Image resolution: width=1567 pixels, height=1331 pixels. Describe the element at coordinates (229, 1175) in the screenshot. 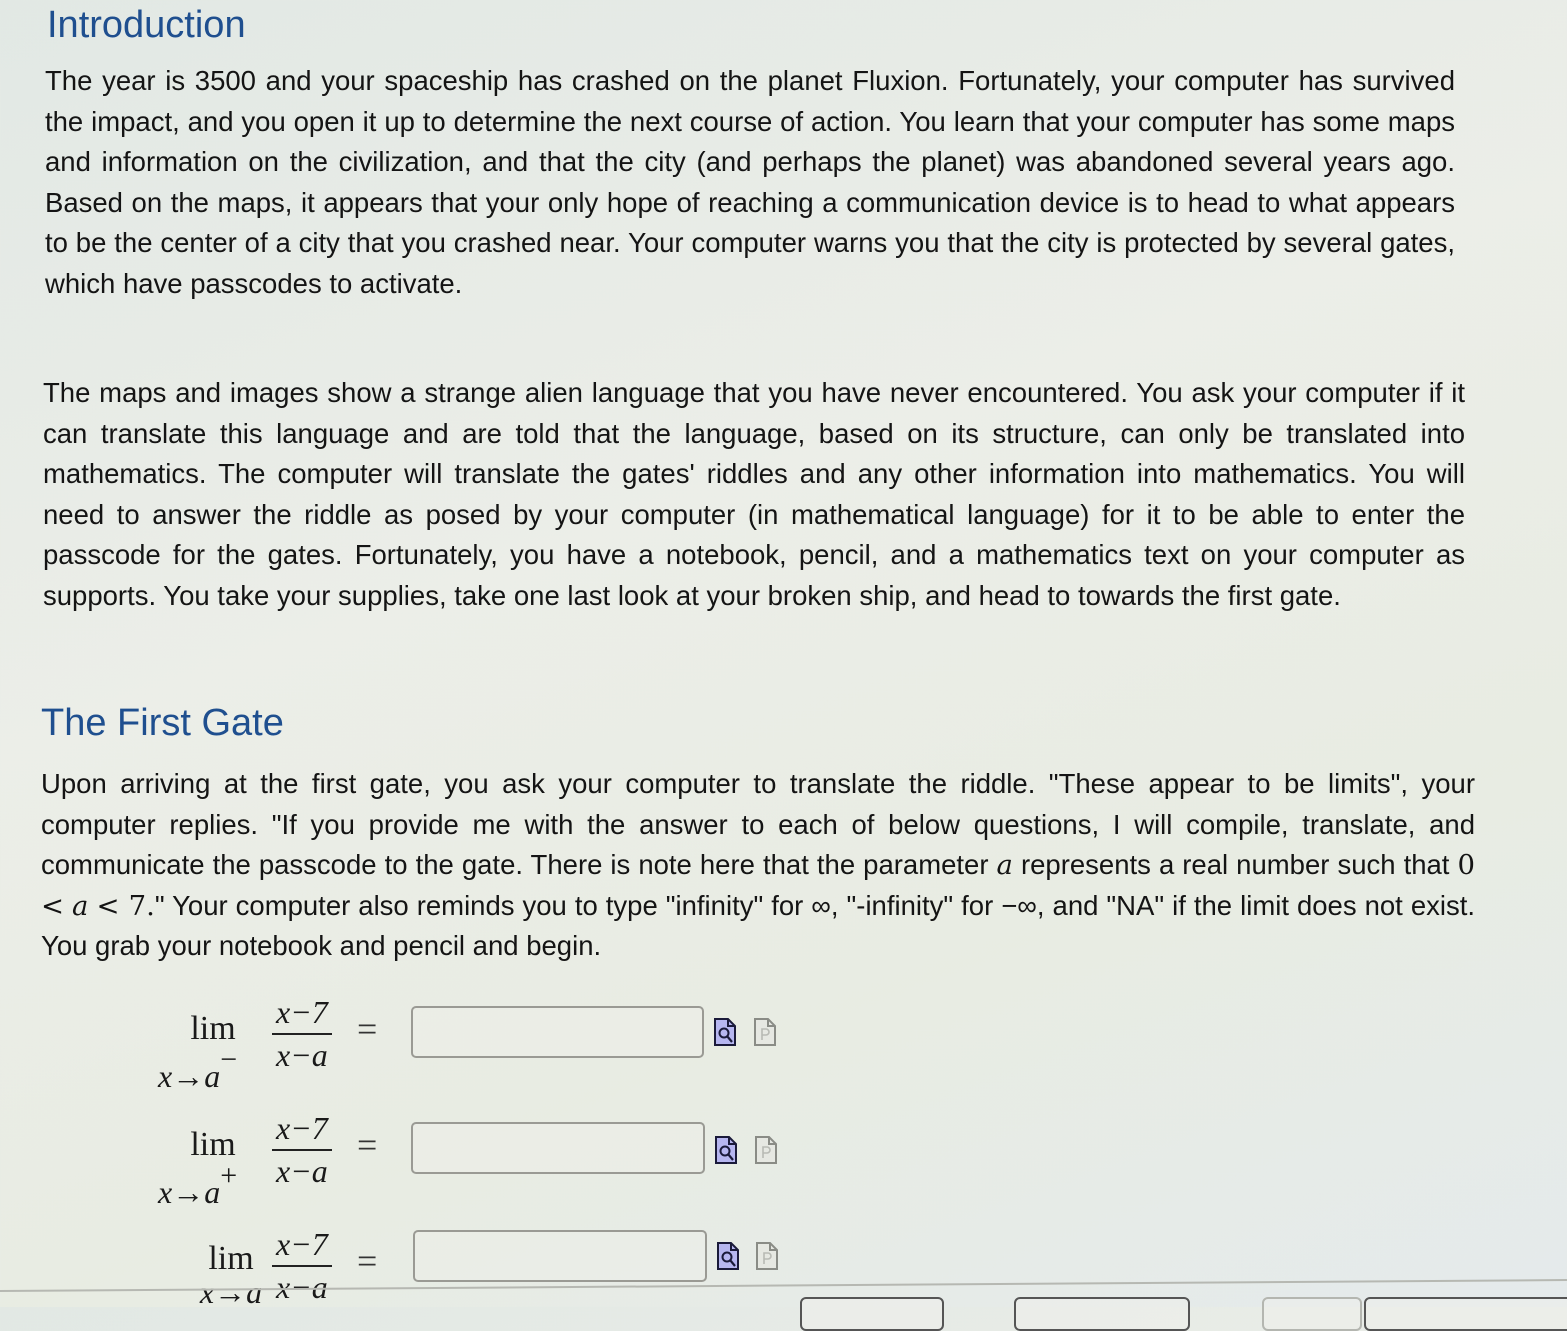

I see `lim-side: +` at that location.